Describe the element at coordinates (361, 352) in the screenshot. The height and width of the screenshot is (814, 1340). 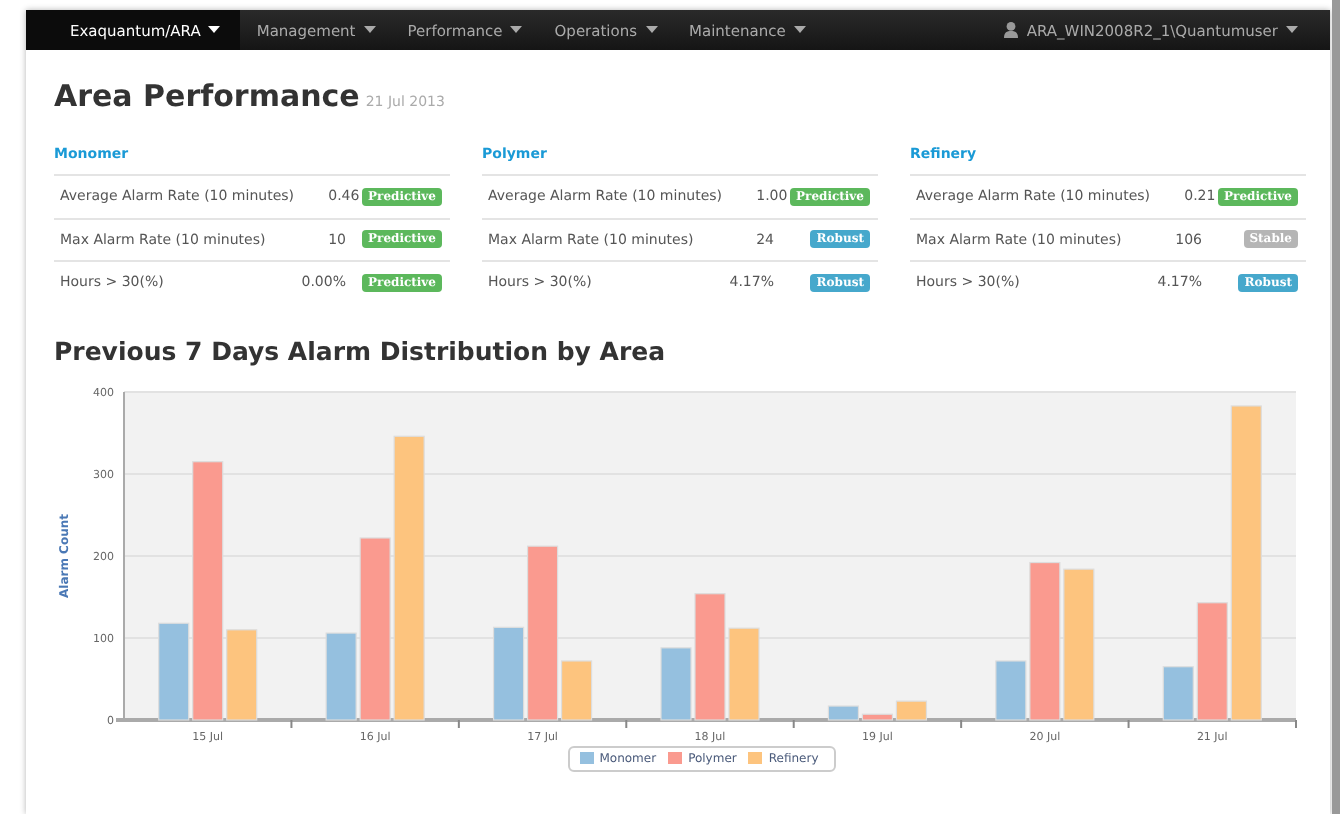
I see `chart-title: Previous 7 Days Alarm Distribution by Area` at that location.